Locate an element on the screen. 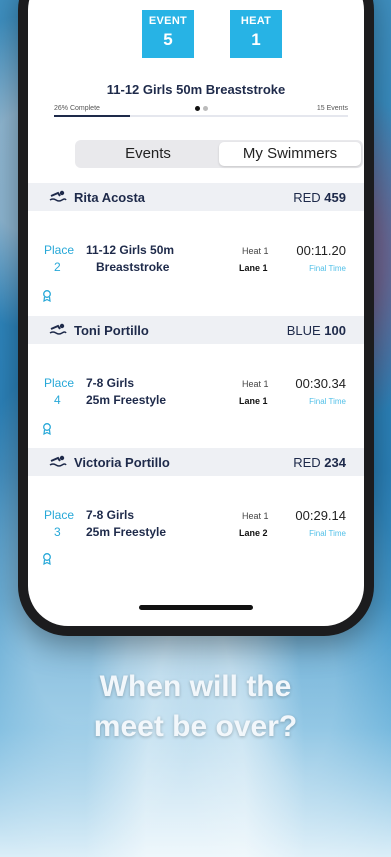 The height and width of the screenshot is (857, 391). tab-events: Events is located at coordinates (148, 154).